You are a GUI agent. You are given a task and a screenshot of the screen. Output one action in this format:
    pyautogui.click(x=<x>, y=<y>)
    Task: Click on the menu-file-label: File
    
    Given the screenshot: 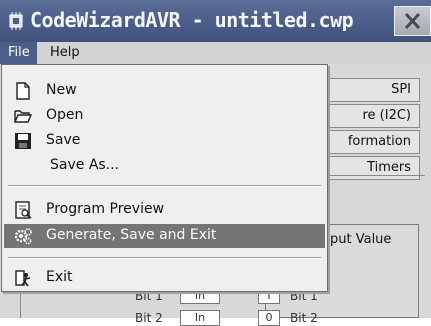 What is the action you would take?
    pyautogui.click(x=19, y=52)
    